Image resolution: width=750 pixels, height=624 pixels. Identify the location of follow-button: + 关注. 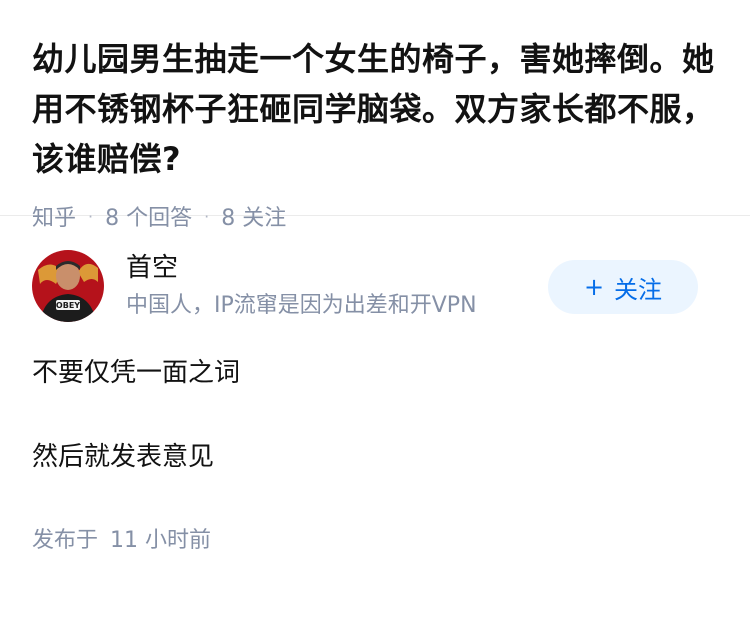
(623, 287).